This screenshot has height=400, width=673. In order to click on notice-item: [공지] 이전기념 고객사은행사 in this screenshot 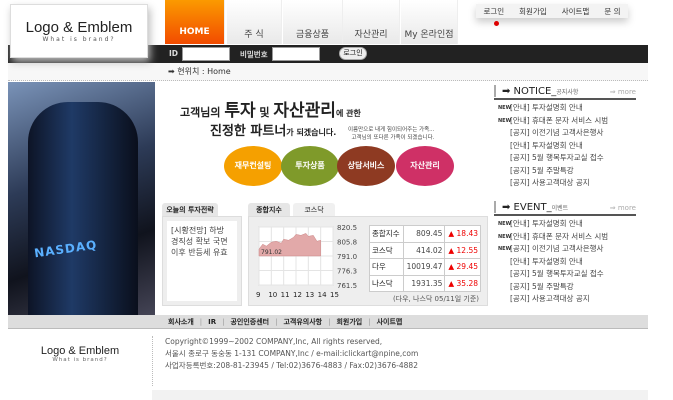, I will do `click(565, 133)`.